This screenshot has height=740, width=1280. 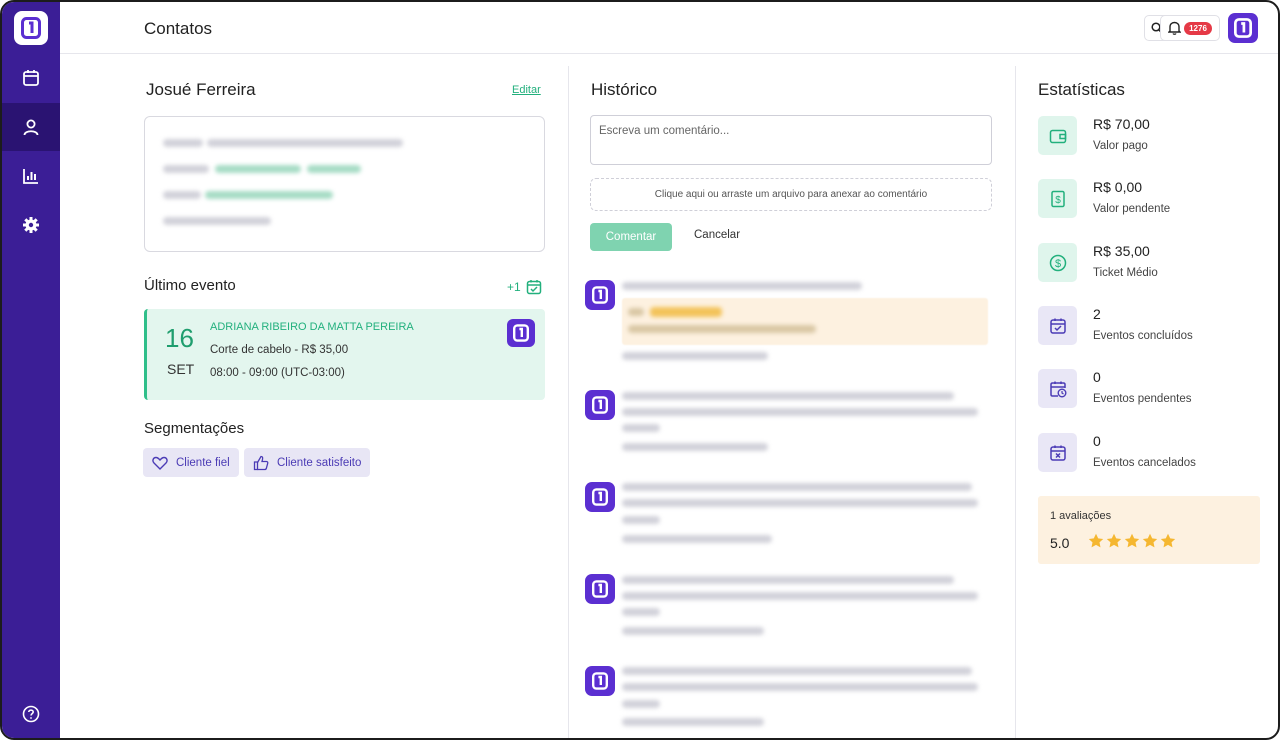 I want to click on contact-info-card, so click(x=344, y=184).